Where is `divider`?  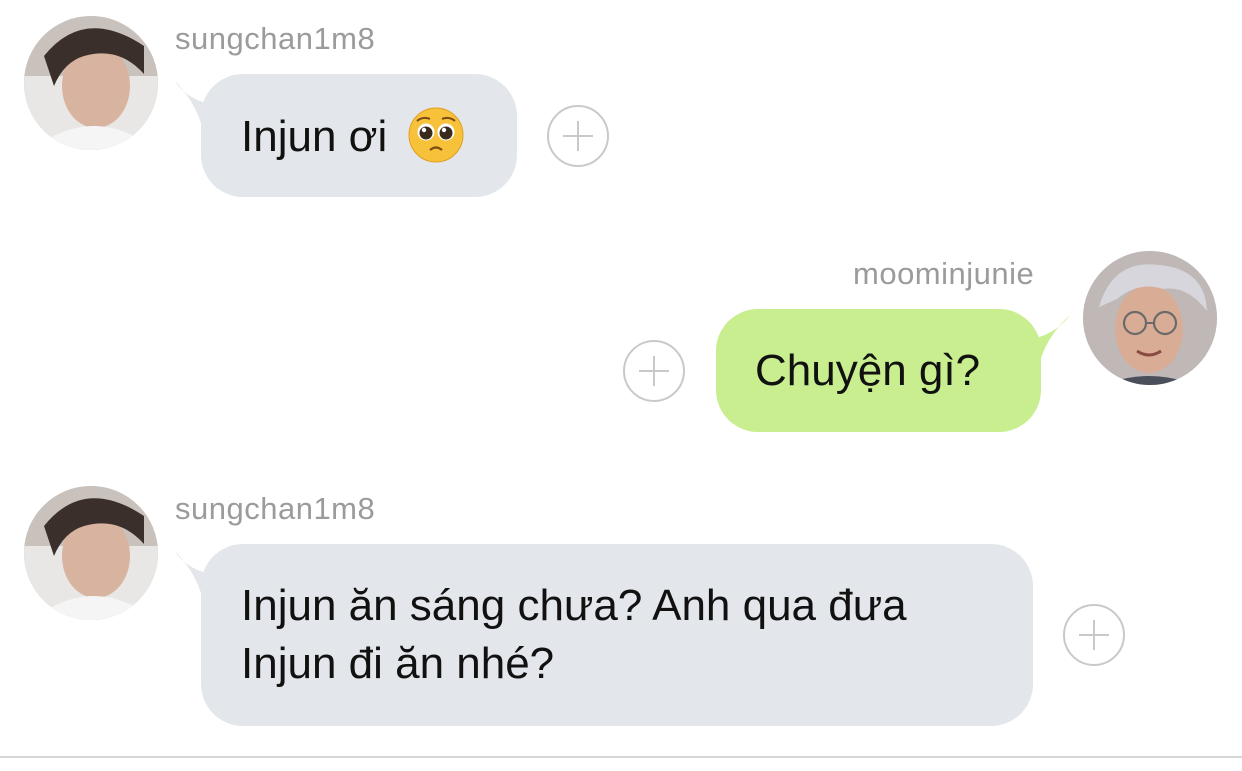 divider is located at coordinates (621, 757).